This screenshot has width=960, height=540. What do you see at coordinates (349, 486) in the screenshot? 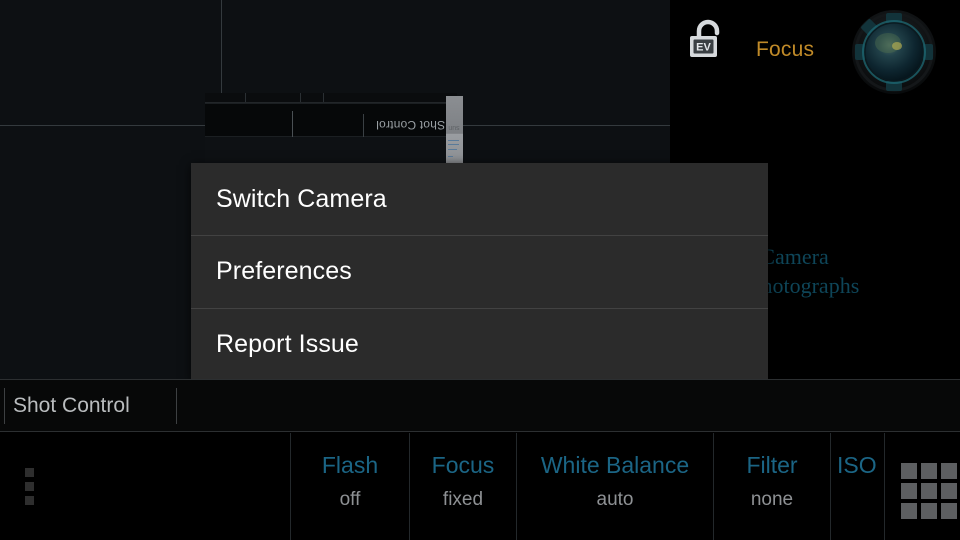
I see `setting-flash: Flash off` at bounding box center [349, 486].